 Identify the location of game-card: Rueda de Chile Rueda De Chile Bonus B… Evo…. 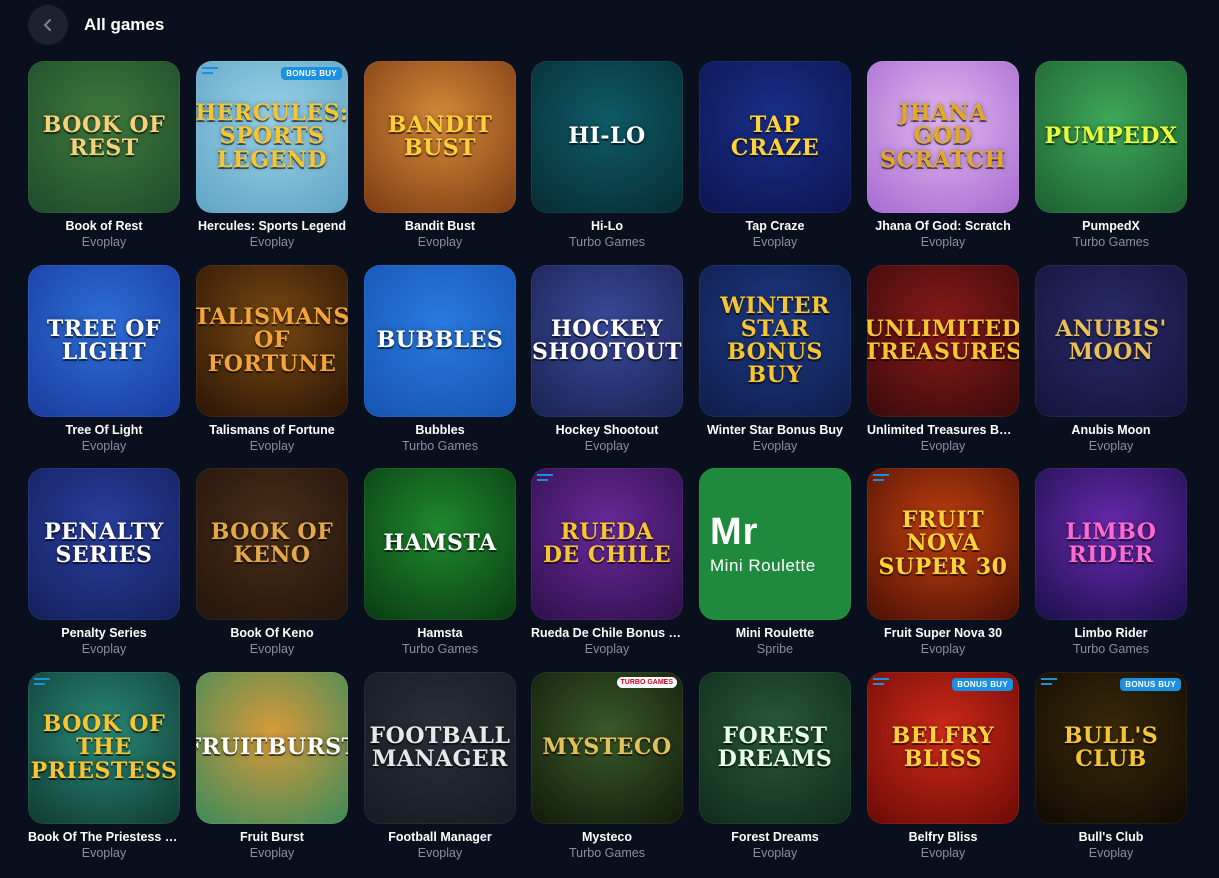
(607, 568).